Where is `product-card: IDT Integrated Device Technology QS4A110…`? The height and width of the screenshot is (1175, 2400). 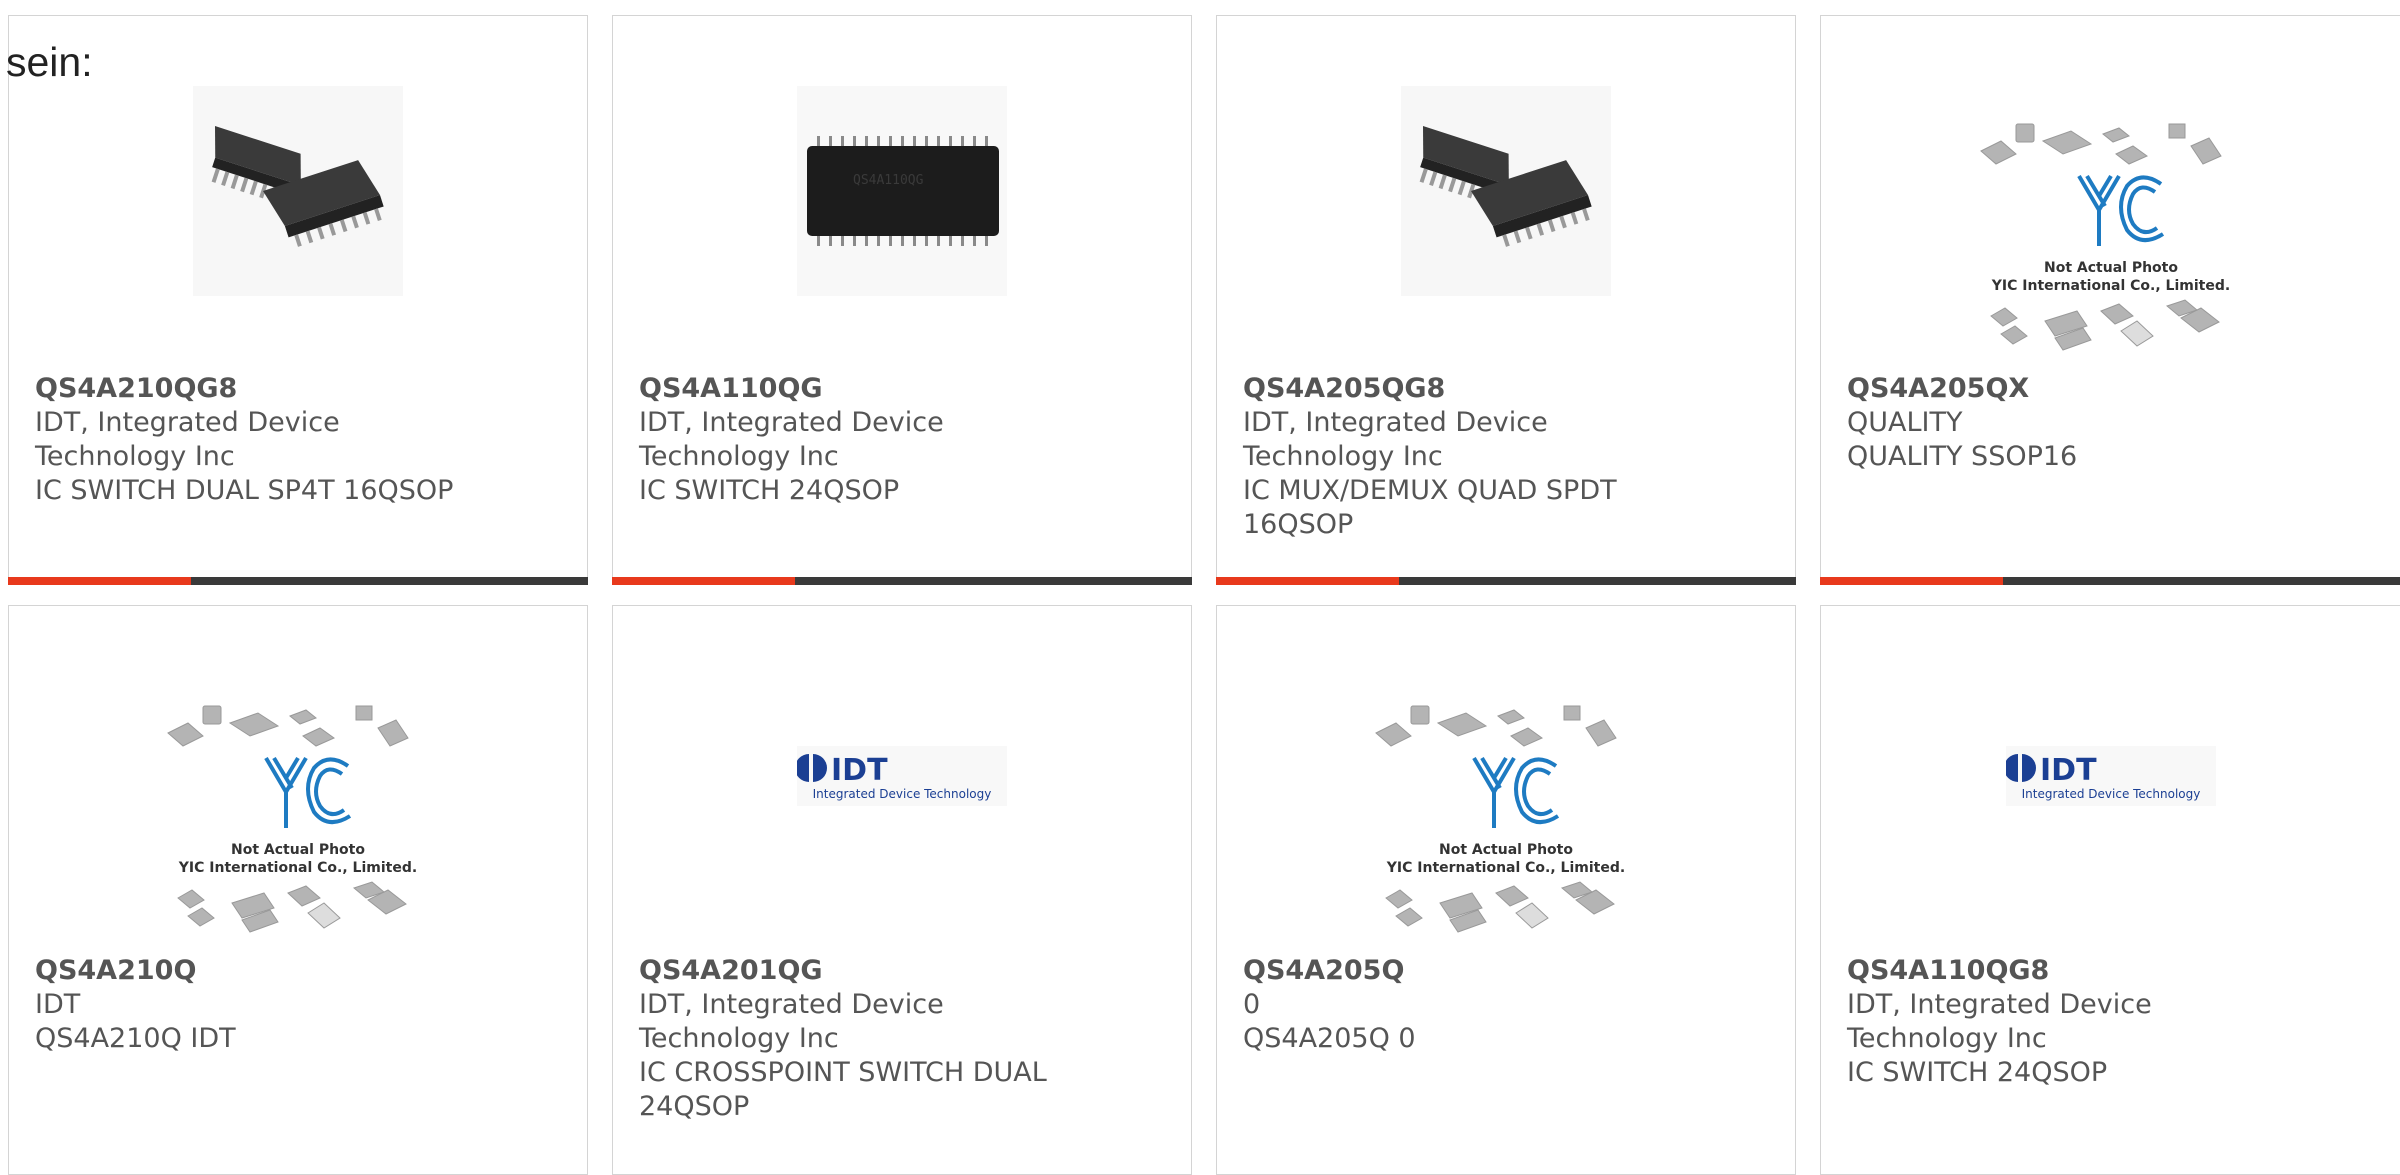
product-card: IDT Integrated Device Technology QS4A110… is located at coordinates (2110, 890).